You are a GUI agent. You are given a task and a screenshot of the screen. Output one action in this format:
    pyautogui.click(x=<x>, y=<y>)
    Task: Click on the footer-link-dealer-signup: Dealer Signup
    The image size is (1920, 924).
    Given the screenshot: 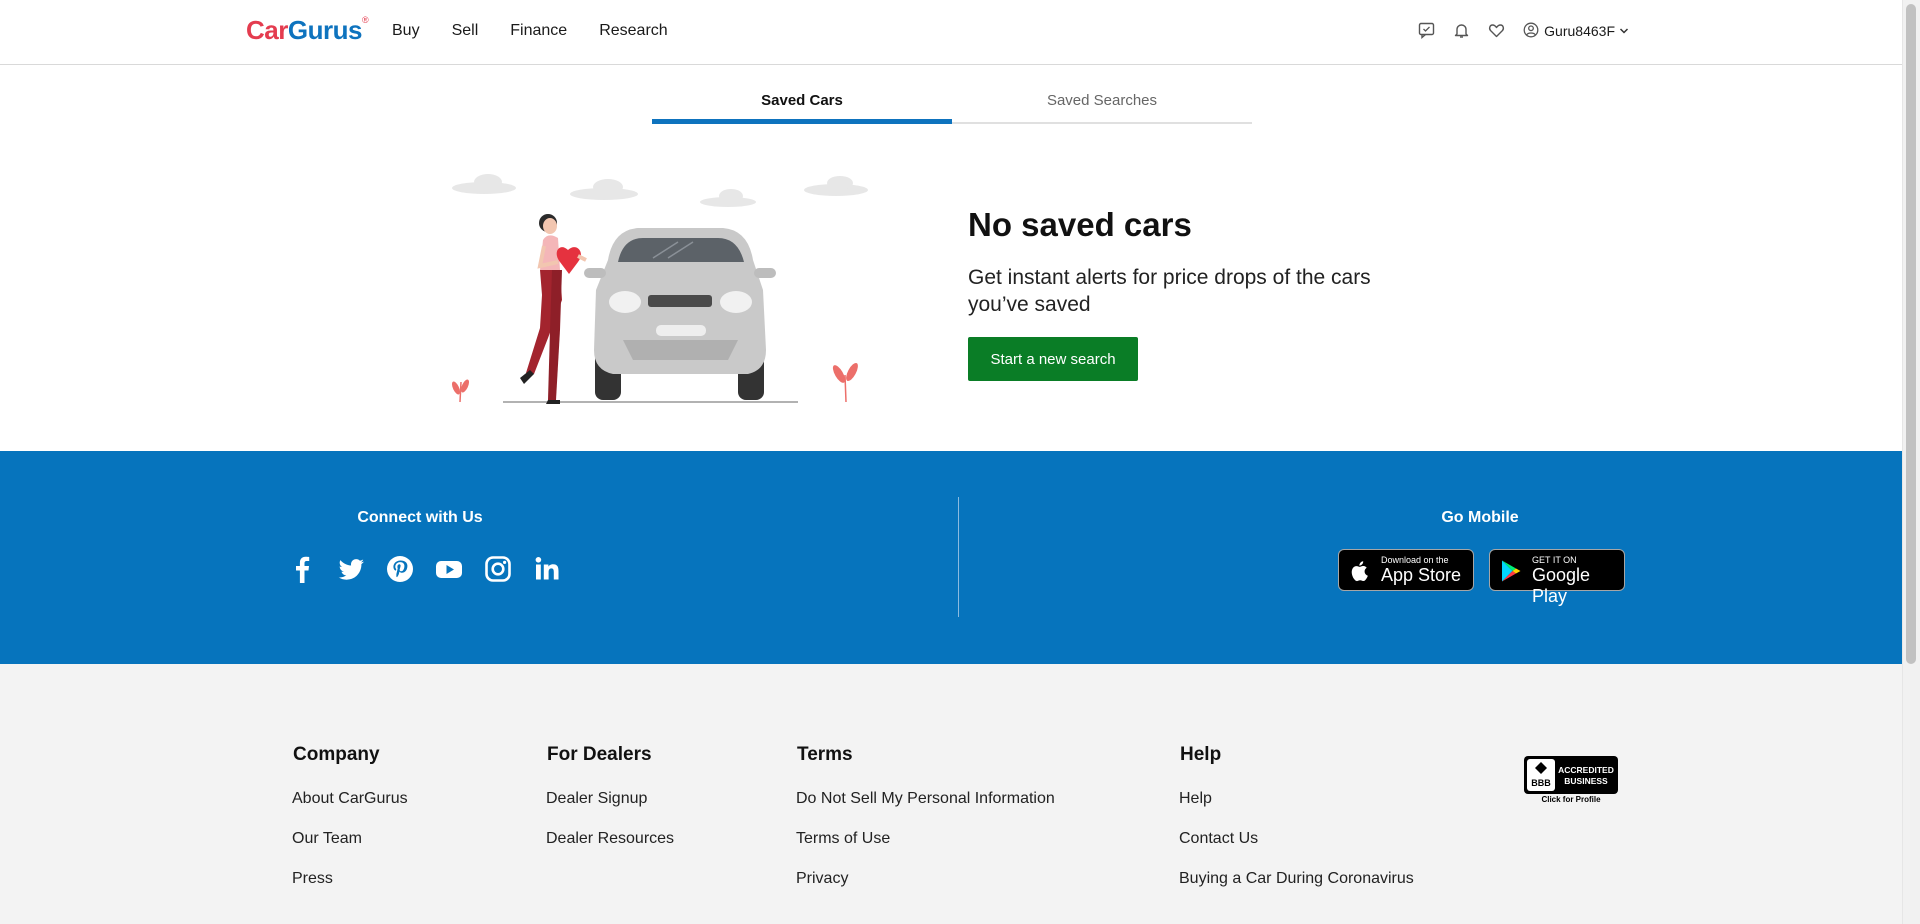 What is the action you would take?
    pyautogui.click(x=610, y=799)
    